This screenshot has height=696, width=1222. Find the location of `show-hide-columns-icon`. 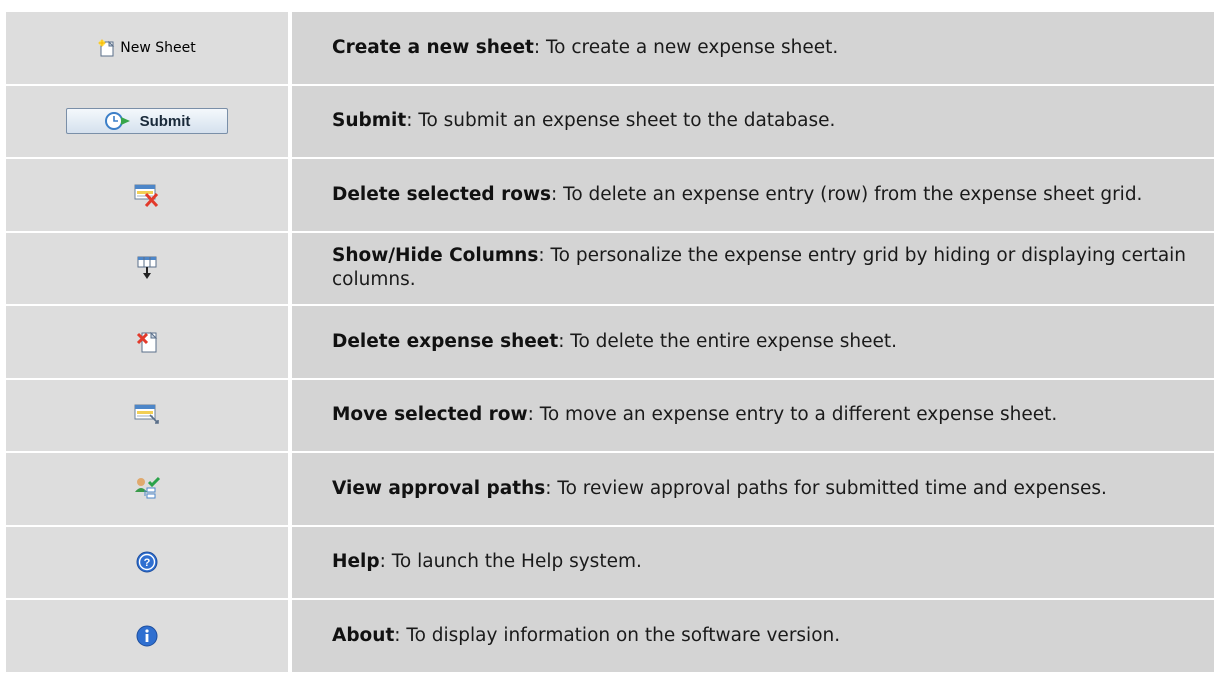

show-hide-columns-icon is located at coordinates (147, 268).